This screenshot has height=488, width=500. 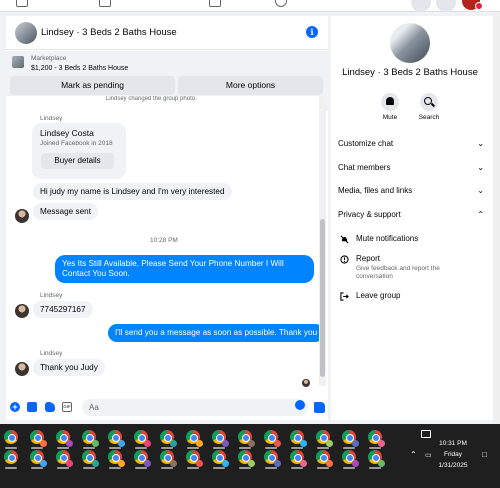 I want to click on chat-scrollbar, so click(x=322, y=241).